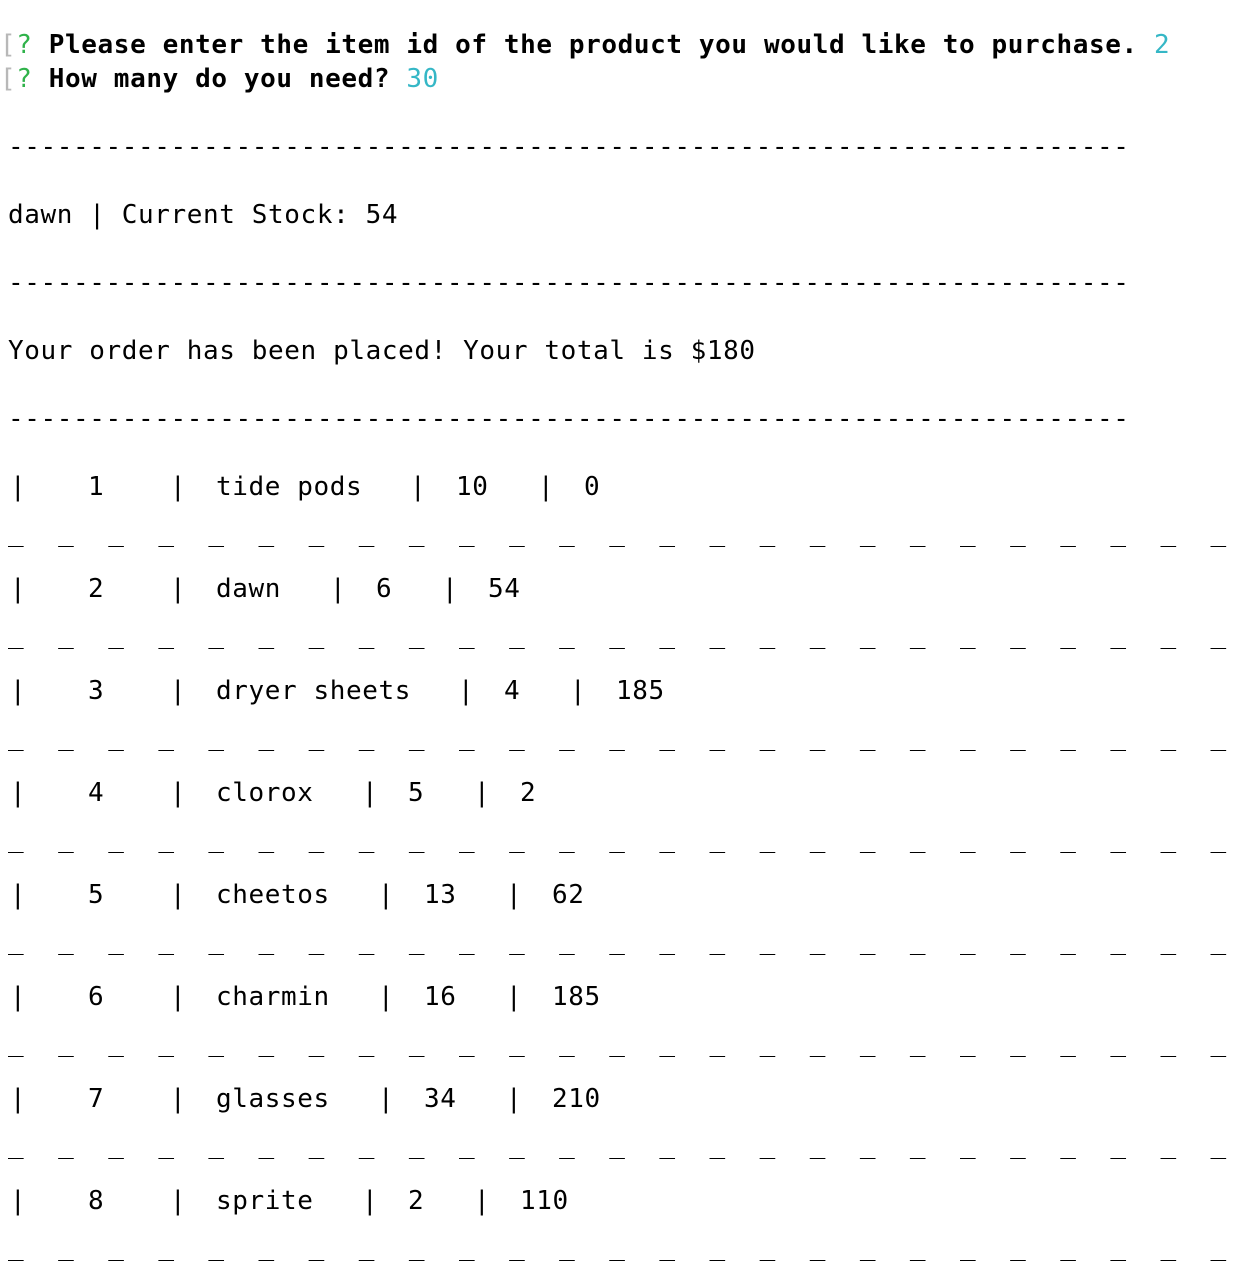 Image resolution: width=1242 pixels, height=1264 pixels. Describe the element at coordinates (440, 895) in the screenshot. I see `item-price: 13` at that location.